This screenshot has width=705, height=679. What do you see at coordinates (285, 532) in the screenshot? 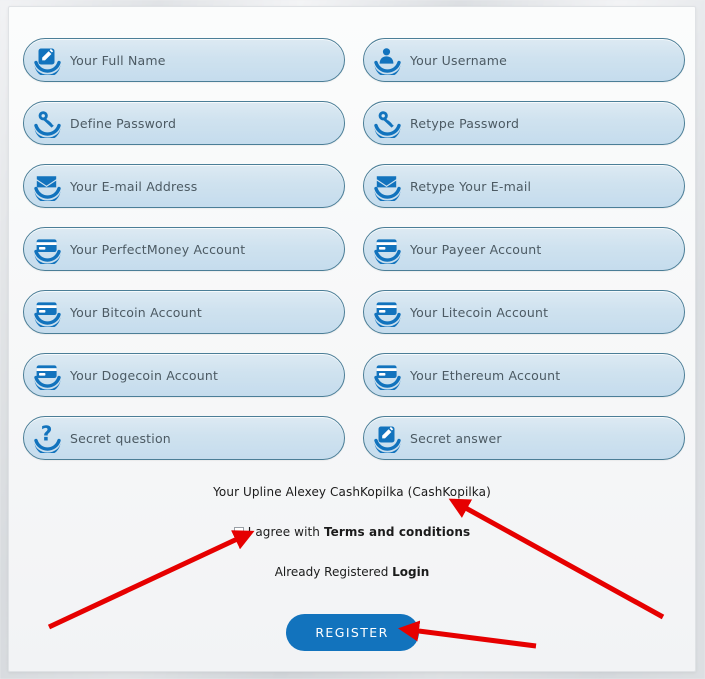
I see `terms-agreement-prefix: I agree with` at bounding box center [285, 532].